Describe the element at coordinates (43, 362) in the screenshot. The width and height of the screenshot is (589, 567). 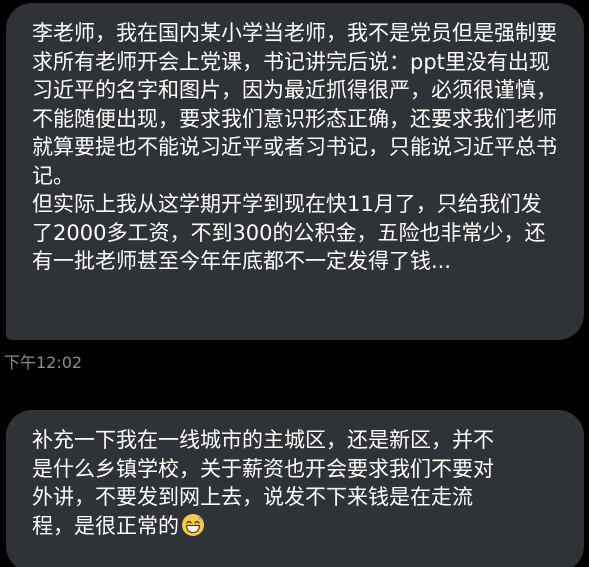
I see `message-timestamp: 下午12:02` at that location.